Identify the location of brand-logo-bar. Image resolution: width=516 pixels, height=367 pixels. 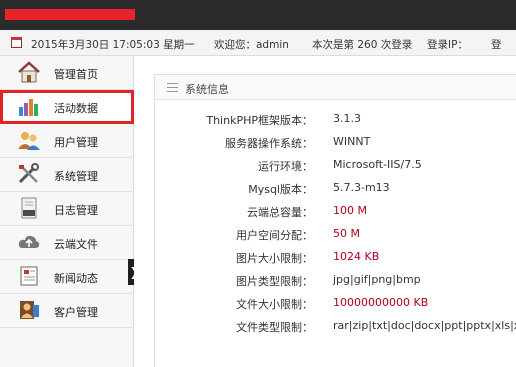
(70, 14).